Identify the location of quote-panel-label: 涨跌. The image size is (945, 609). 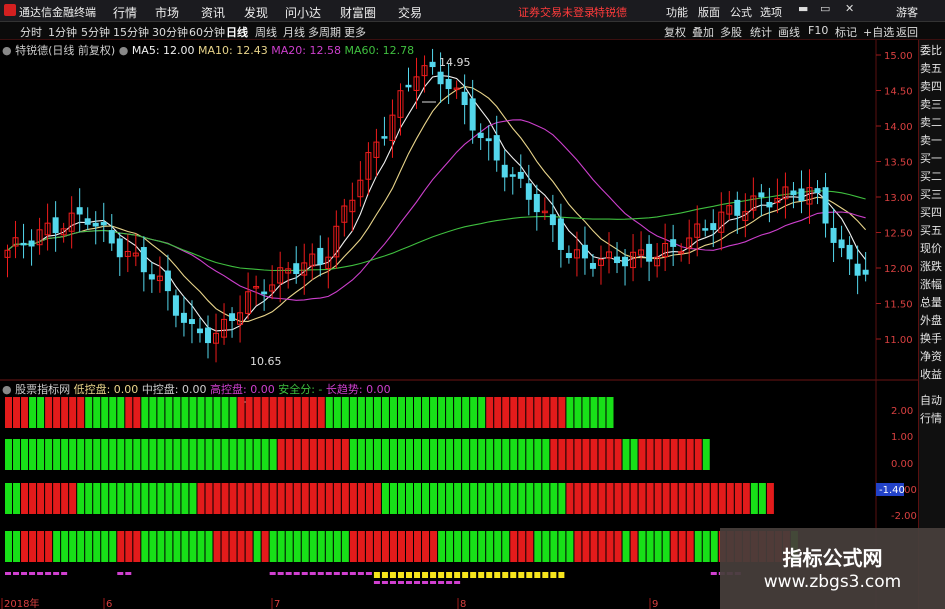
(932, 266).